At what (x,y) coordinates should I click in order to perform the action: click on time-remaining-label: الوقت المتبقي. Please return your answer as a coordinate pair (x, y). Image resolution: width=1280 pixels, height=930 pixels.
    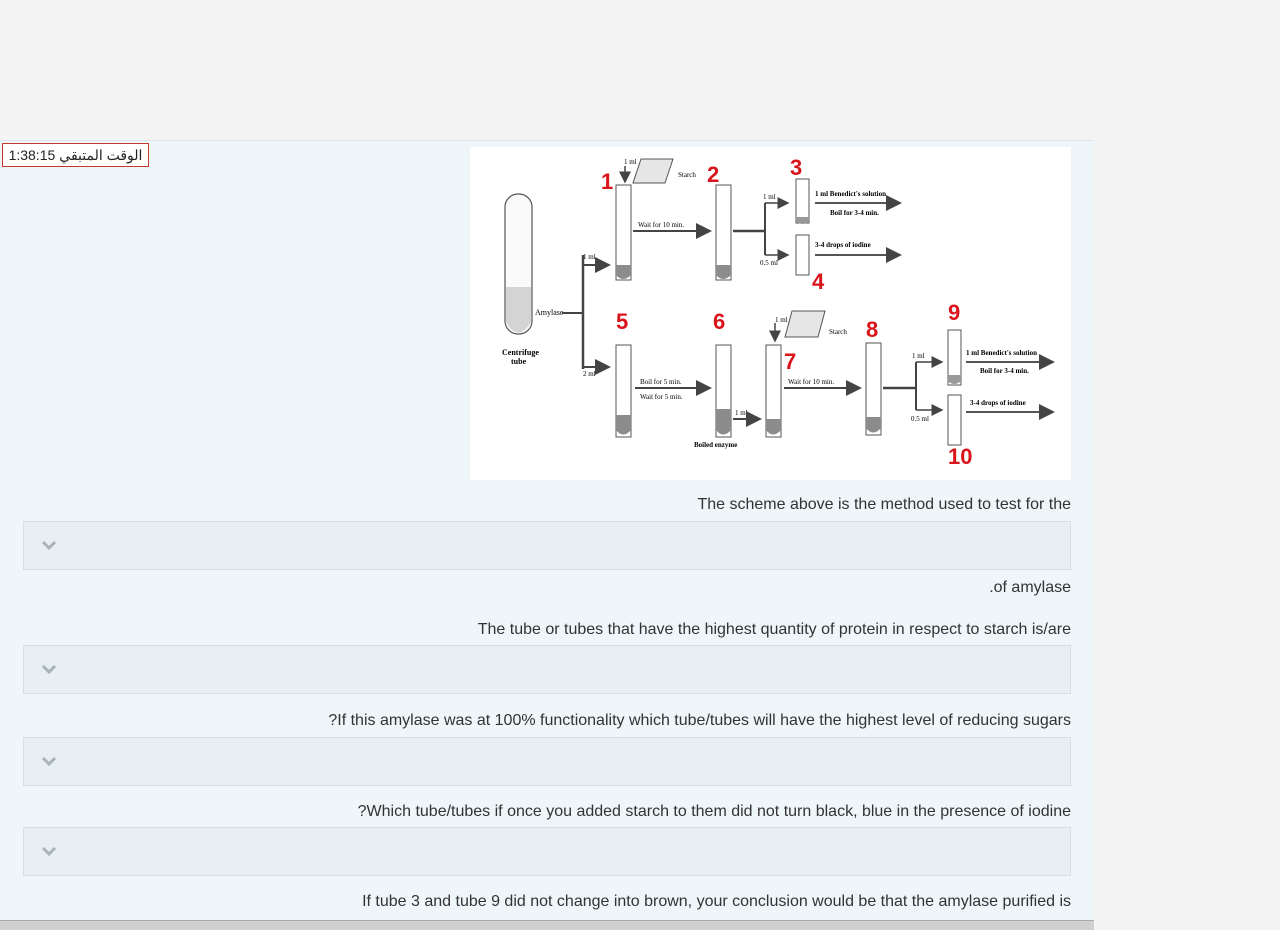
    Looking at the image, I should click on (101, 154).